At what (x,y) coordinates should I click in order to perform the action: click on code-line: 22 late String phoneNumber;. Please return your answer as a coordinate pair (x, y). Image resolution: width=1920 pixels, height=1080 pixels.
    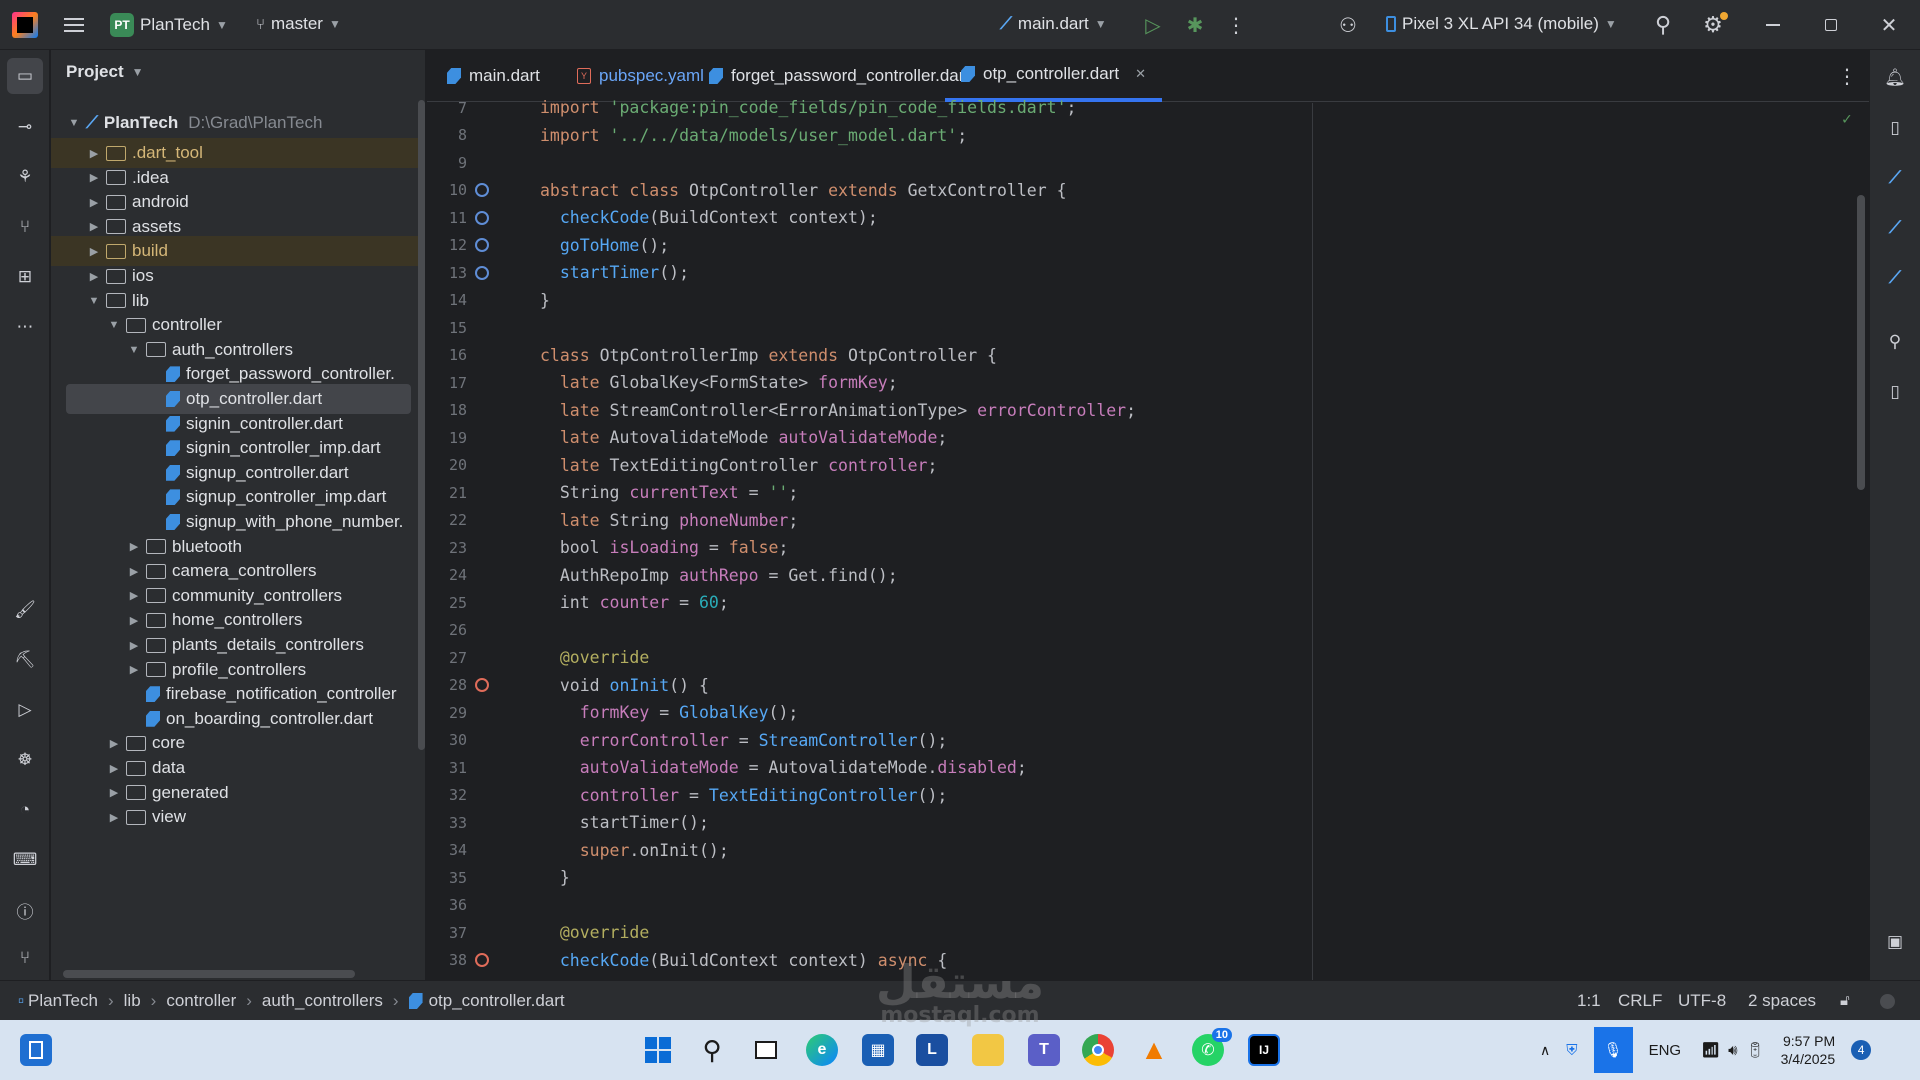
    Looking at the image, I should click on (1148, 520).